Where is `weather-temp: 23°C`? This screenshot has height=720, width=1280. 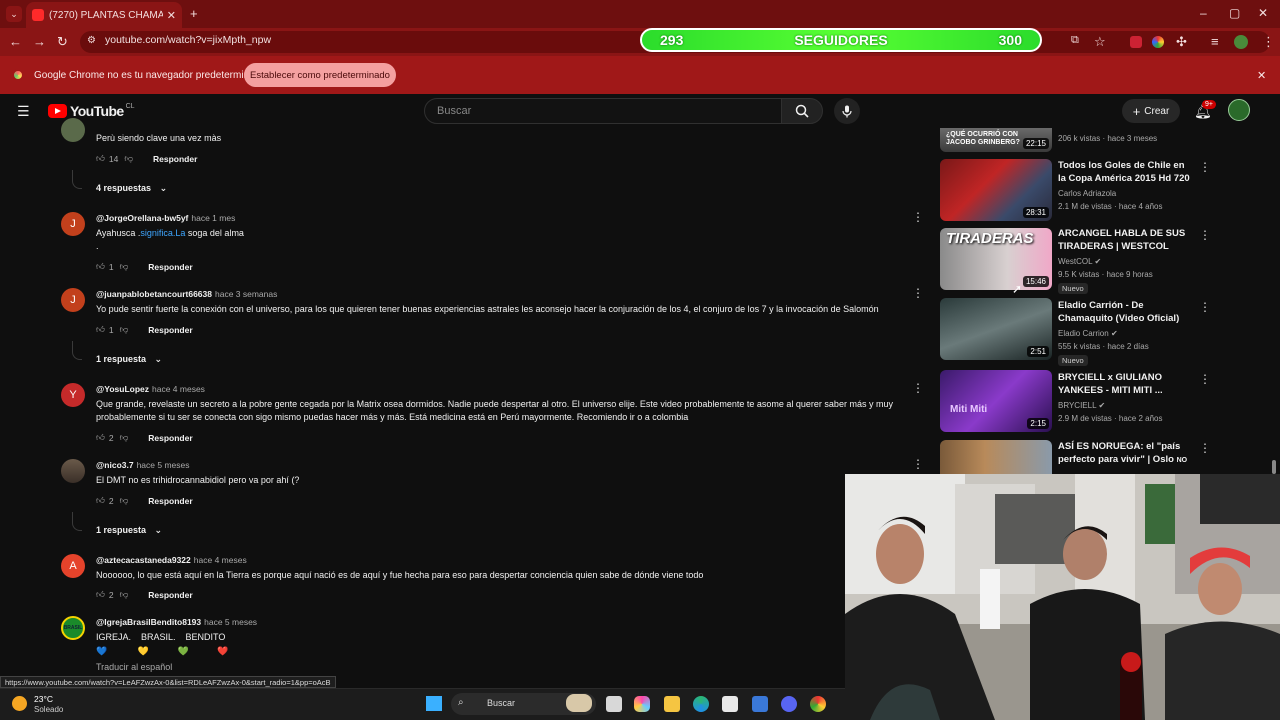
weather-temp: 23°C is located at coordinates (43, 699).